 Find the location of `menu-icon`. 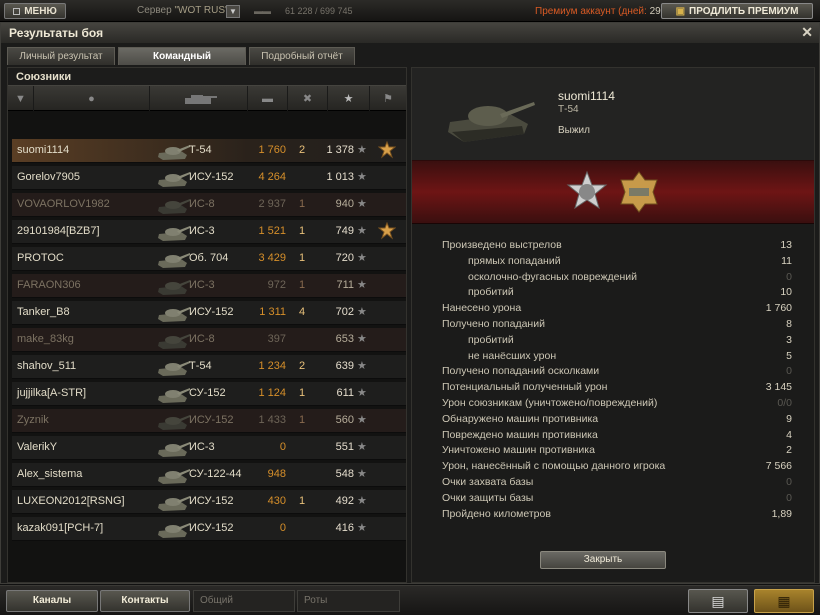

menu-icon is located at coordinates (17, 11).